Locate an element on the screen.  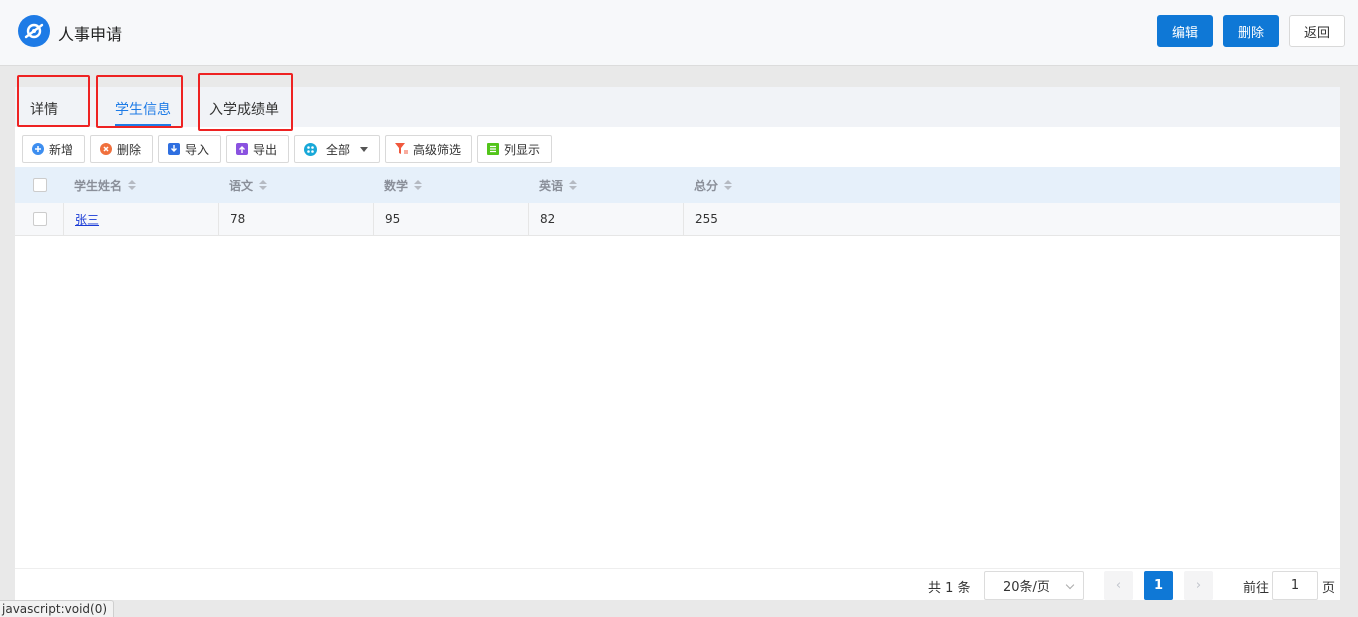
grid-circle-icon is located at coordinates (310, 149).